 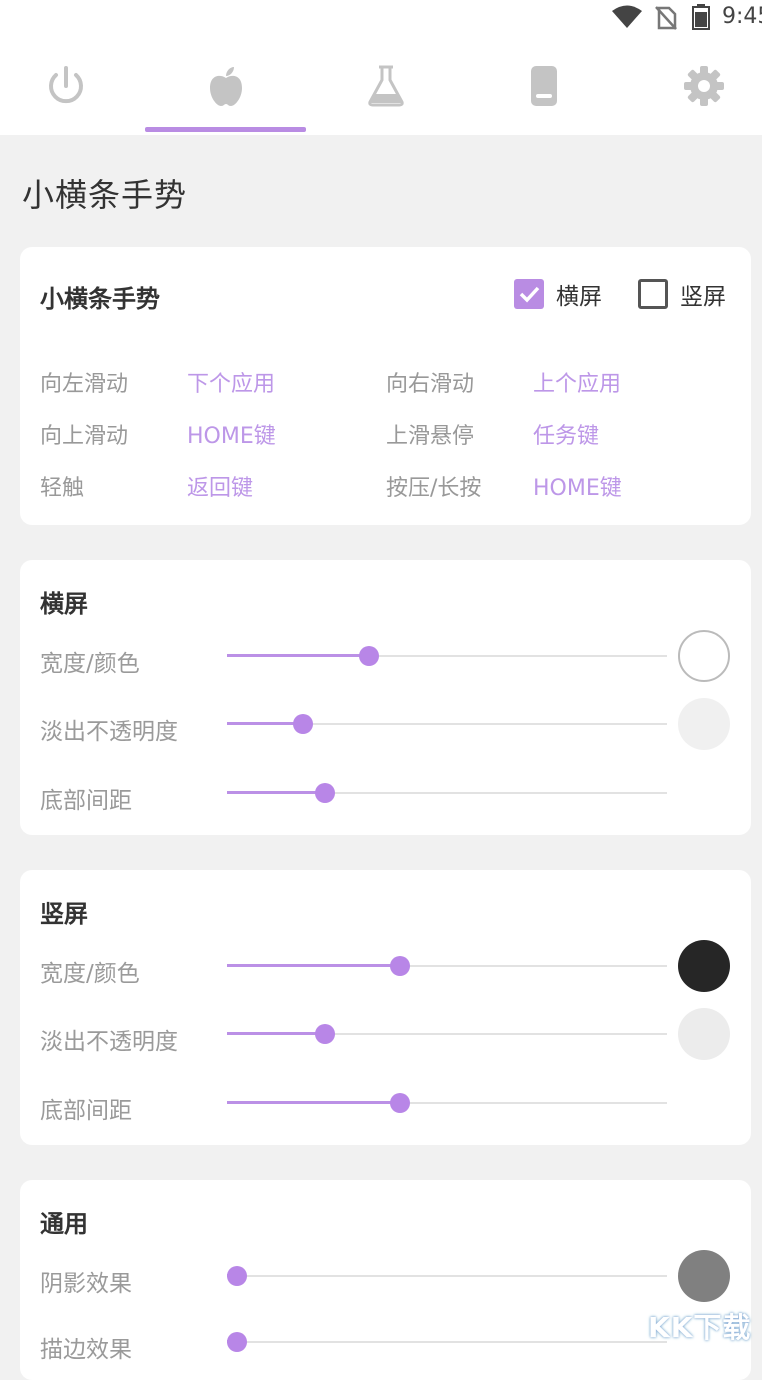 What do you see at coordinates (577, 382) in the screenshot?
I see `gesture-value-swipe-right: 上个应用` at bounding box center [577, 382].